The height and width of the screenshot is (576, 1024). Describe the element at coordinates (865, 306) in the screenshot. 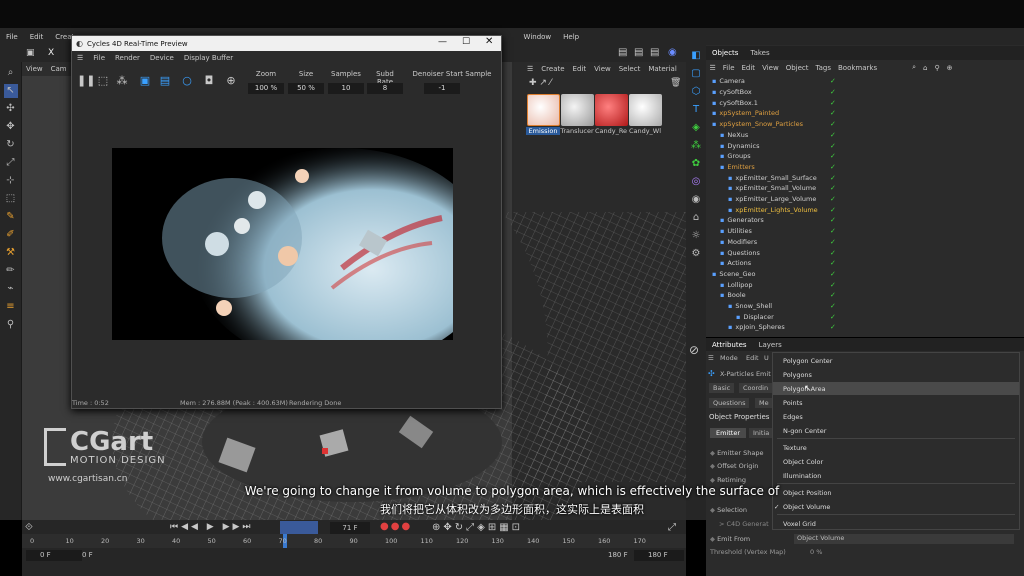

I see `object-row: ▪ Snow_Shell ✓` at that location.